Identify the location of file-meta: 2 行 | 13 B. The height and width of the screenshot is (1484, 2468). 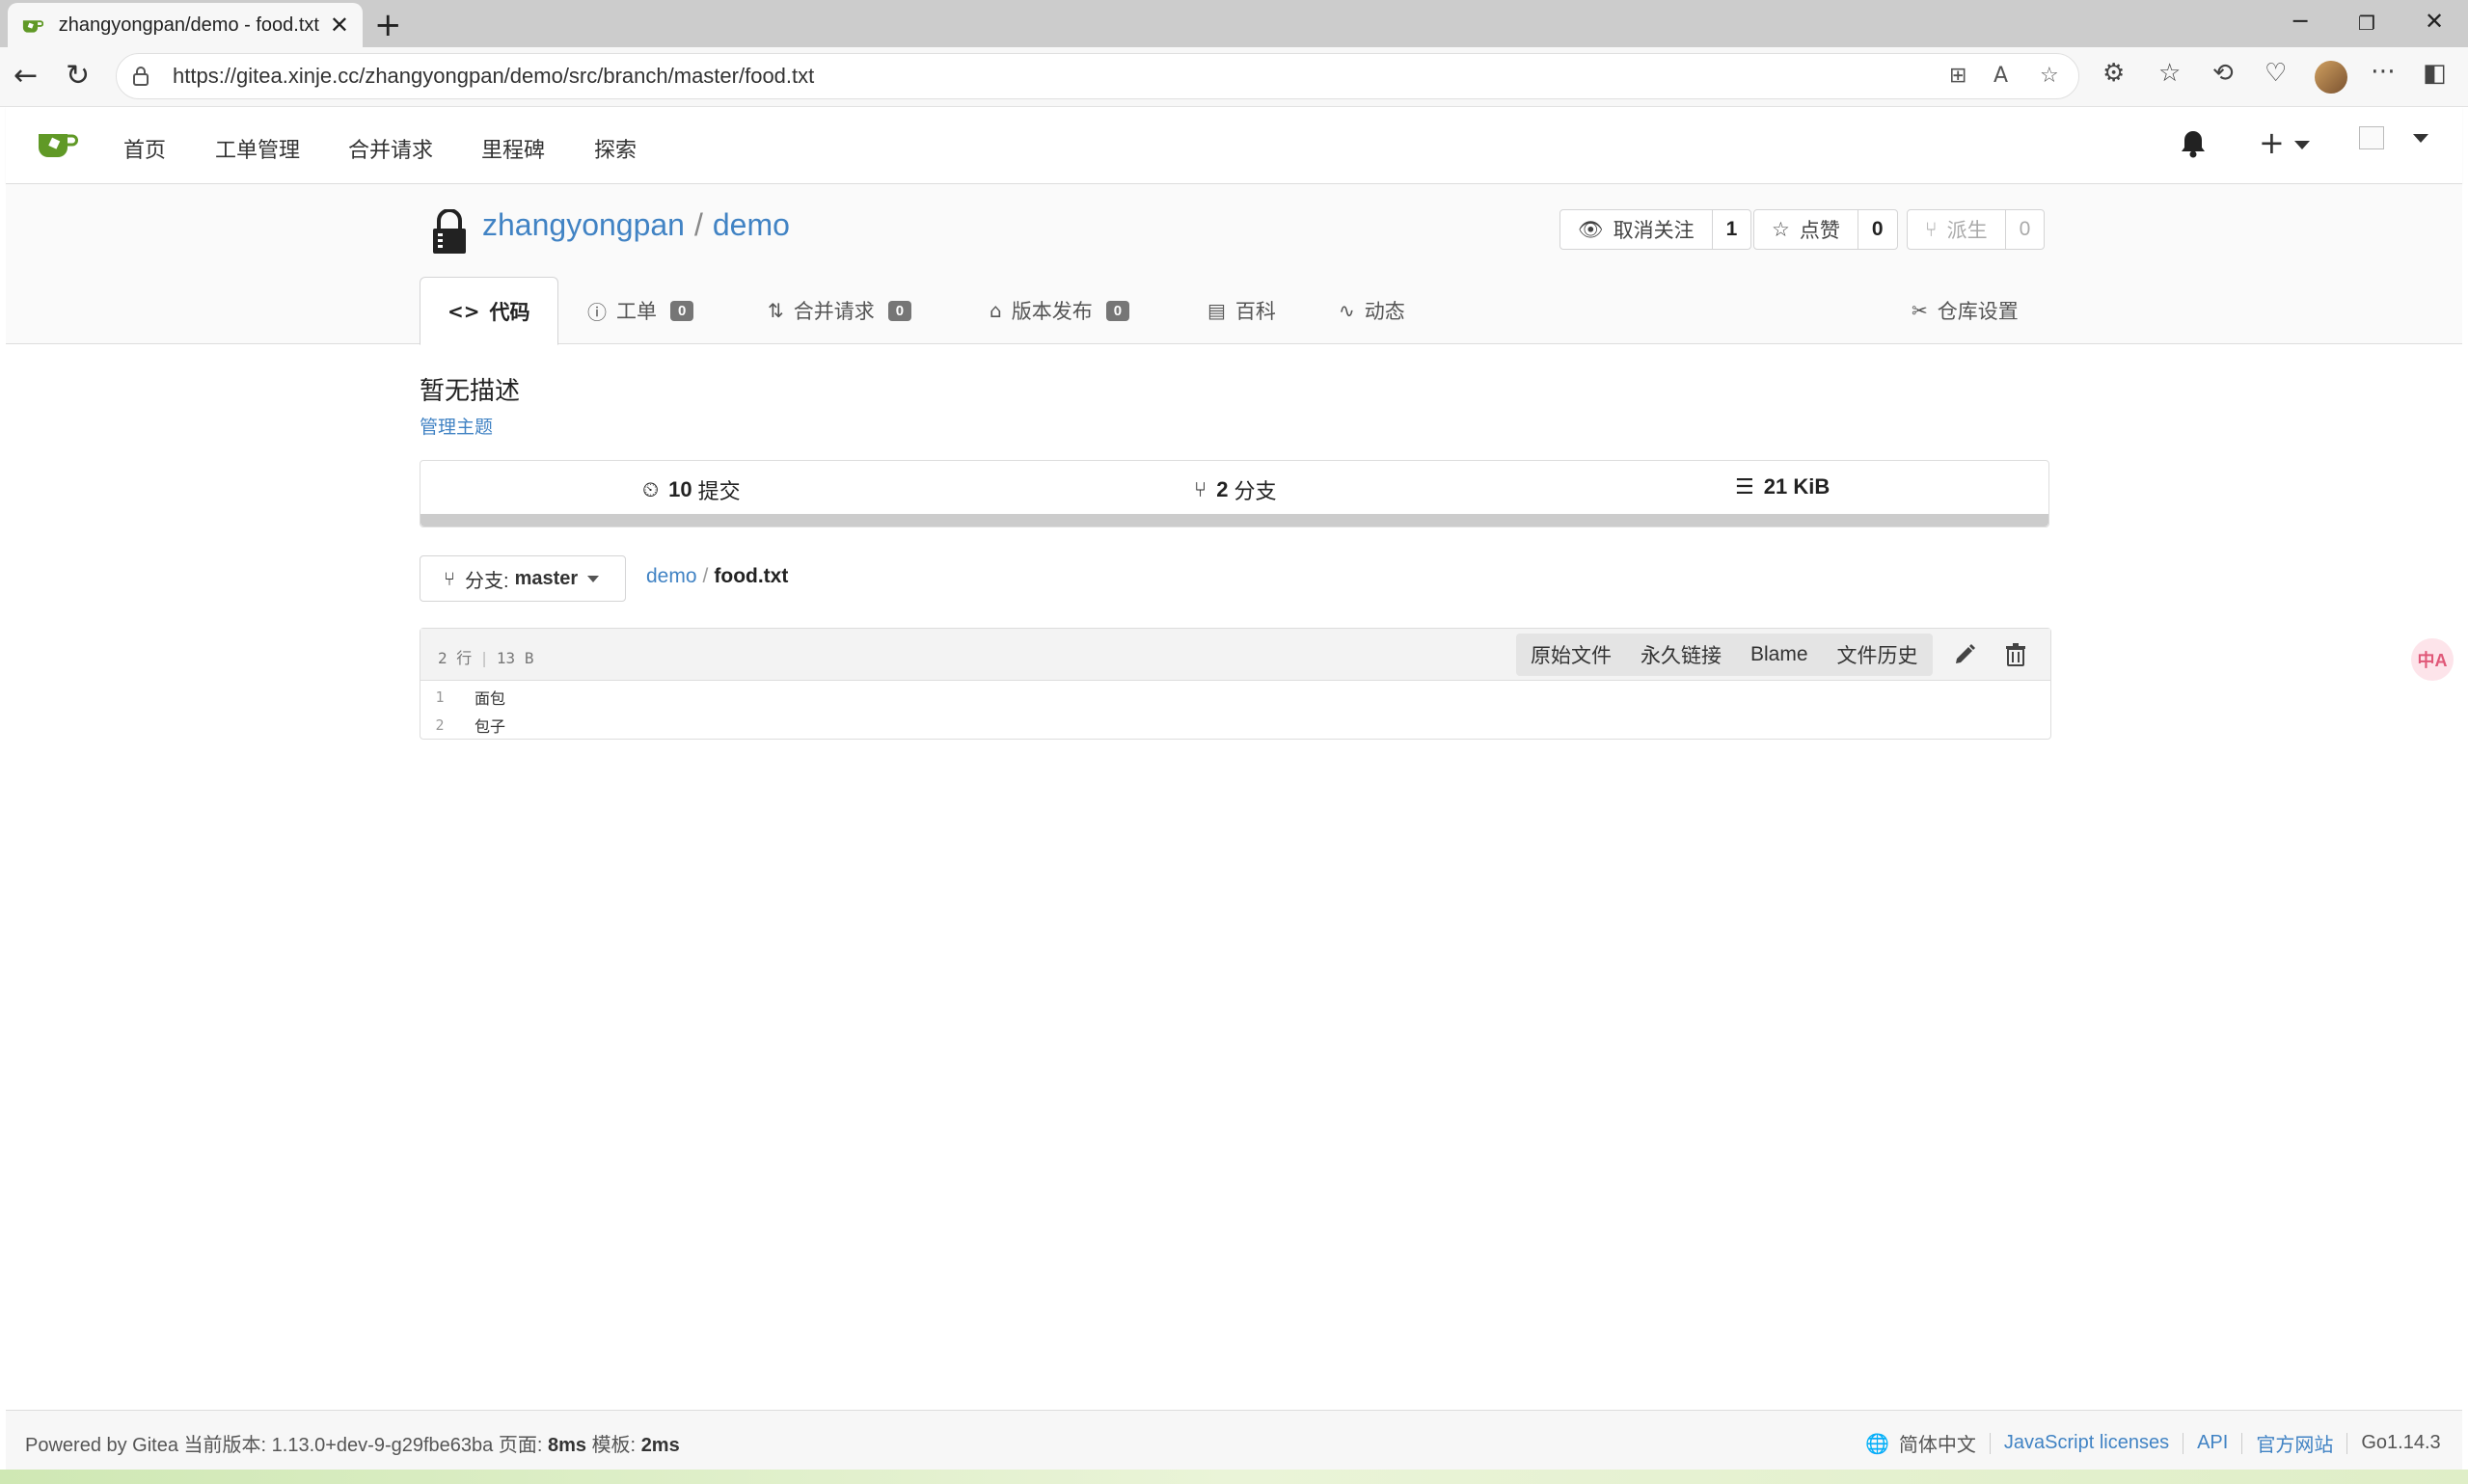
(485, 656).